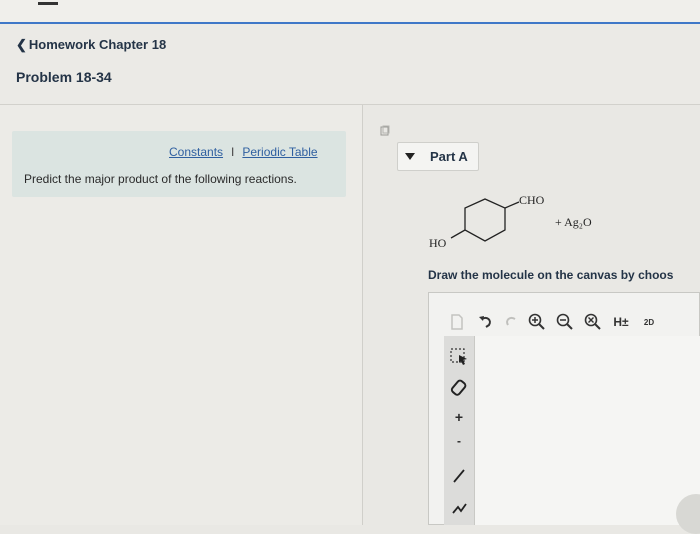 Image resolution: width=700 pixels, height=534 pixels. I want to click on select-tool-icon, so click(459, 356).